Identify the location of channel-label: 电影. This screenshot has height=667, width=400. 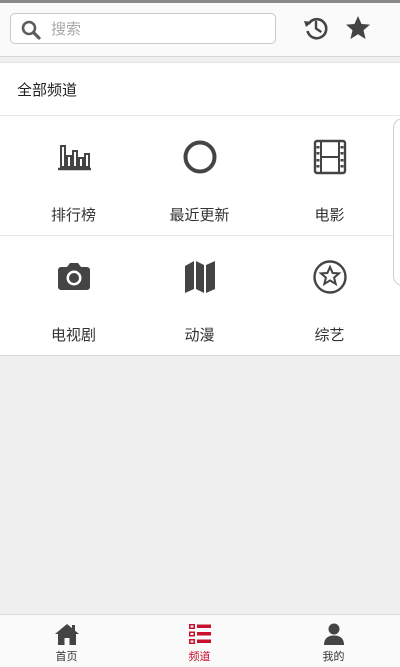
(329, 215).